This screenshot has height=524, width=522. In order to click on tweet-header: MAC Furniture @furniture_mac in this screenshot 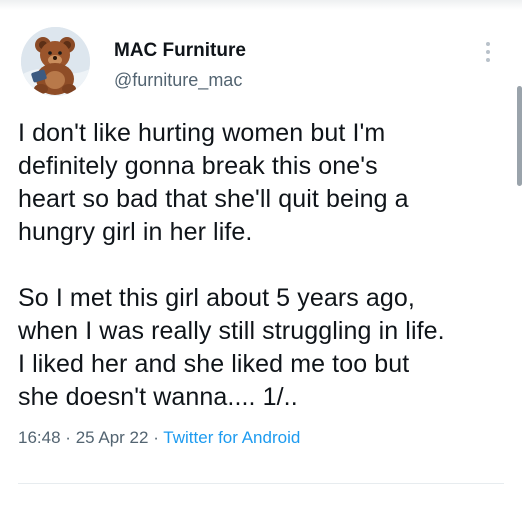, I will do `click(259, 60)`.